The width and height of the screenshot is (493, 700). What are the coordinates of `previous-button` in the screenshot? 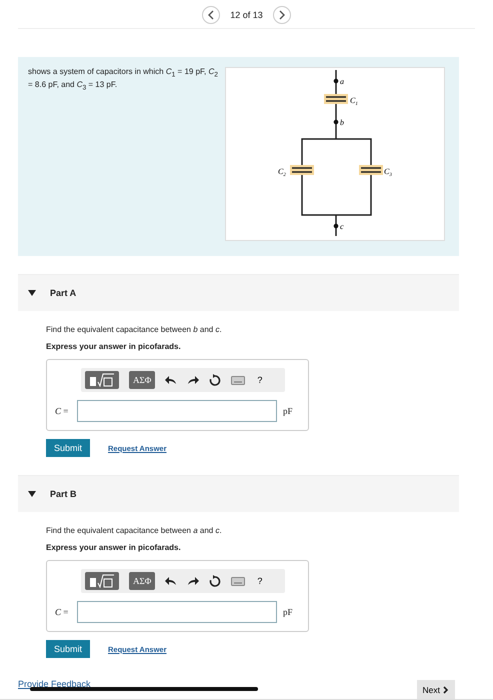 It's located at (211, 15).